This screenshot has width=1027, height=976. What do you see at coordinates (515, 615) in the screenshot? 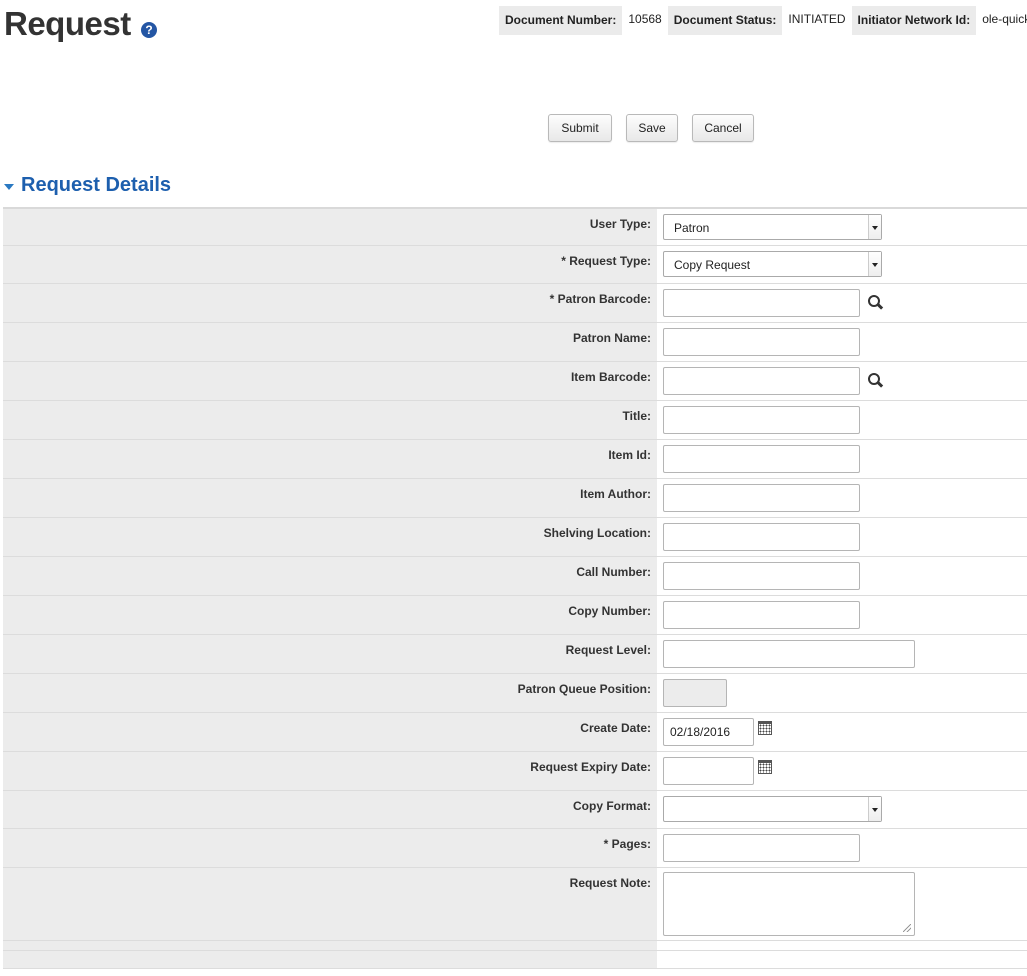
I see `row-copy-number: Copy Number:` at bounding box center [515, 615].